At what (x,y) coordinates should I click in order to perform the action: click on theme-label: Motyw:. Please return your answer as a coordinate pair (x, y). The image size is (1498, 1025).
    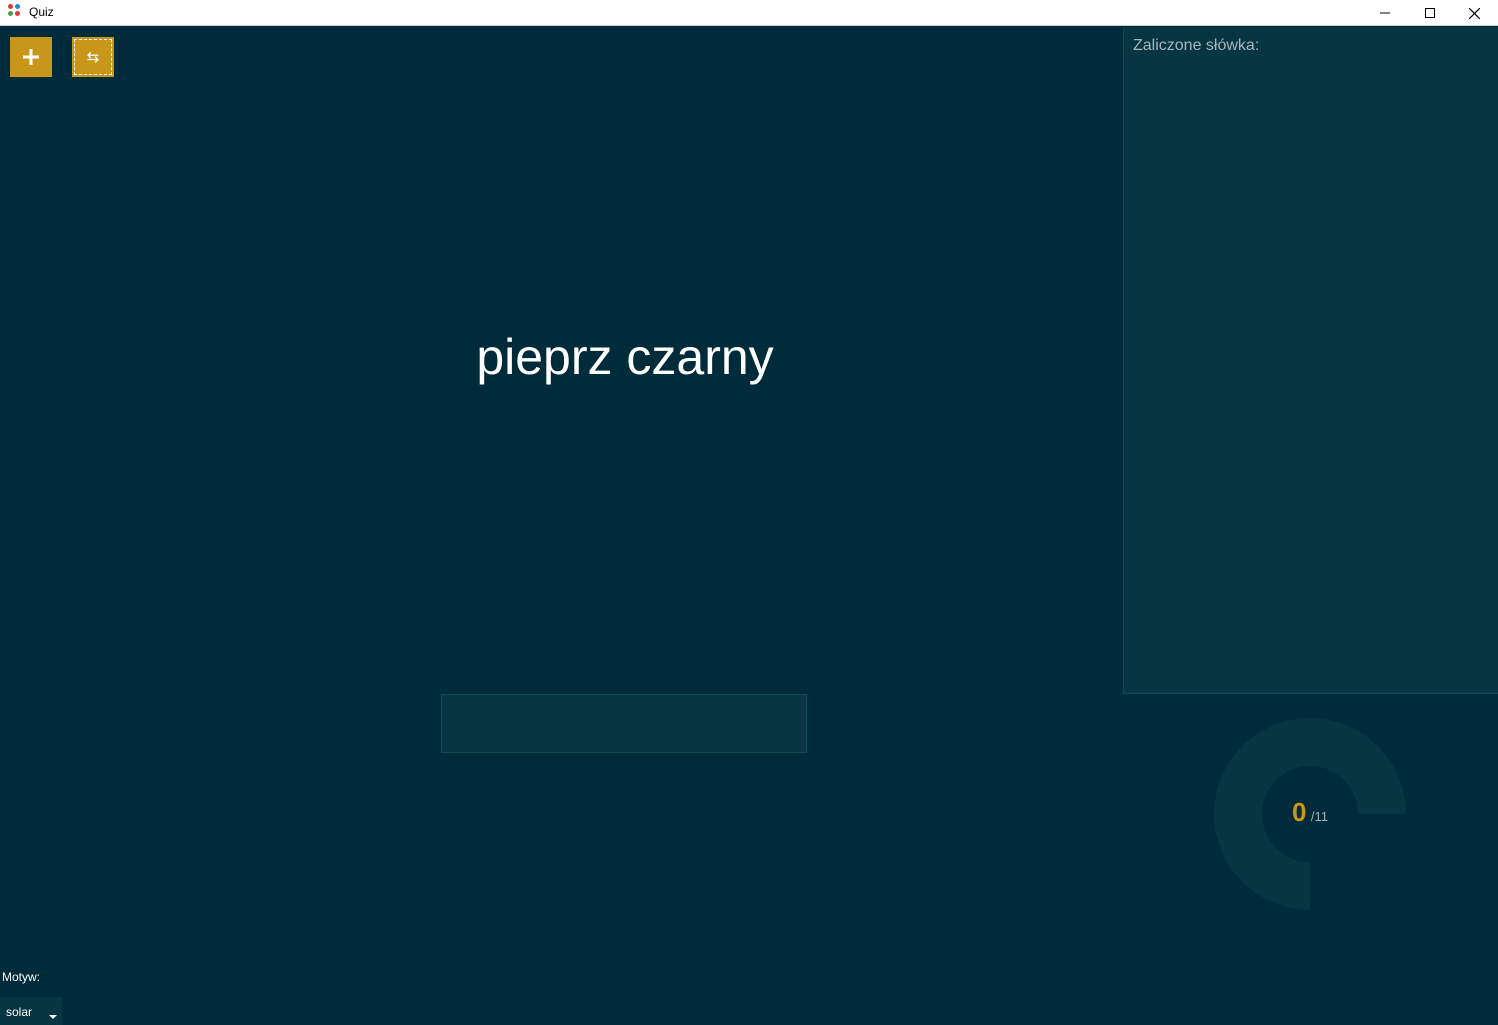
    Looking at the image, I should click on (21, 977).